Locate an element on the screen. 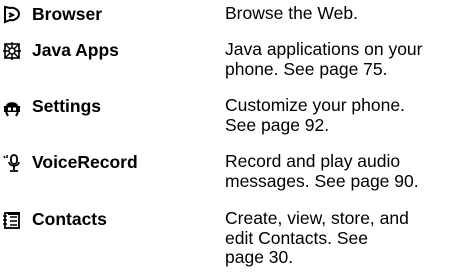 The height and width of the screenshot is (276, 457). settings-icon is located at coordinates (12, 107).